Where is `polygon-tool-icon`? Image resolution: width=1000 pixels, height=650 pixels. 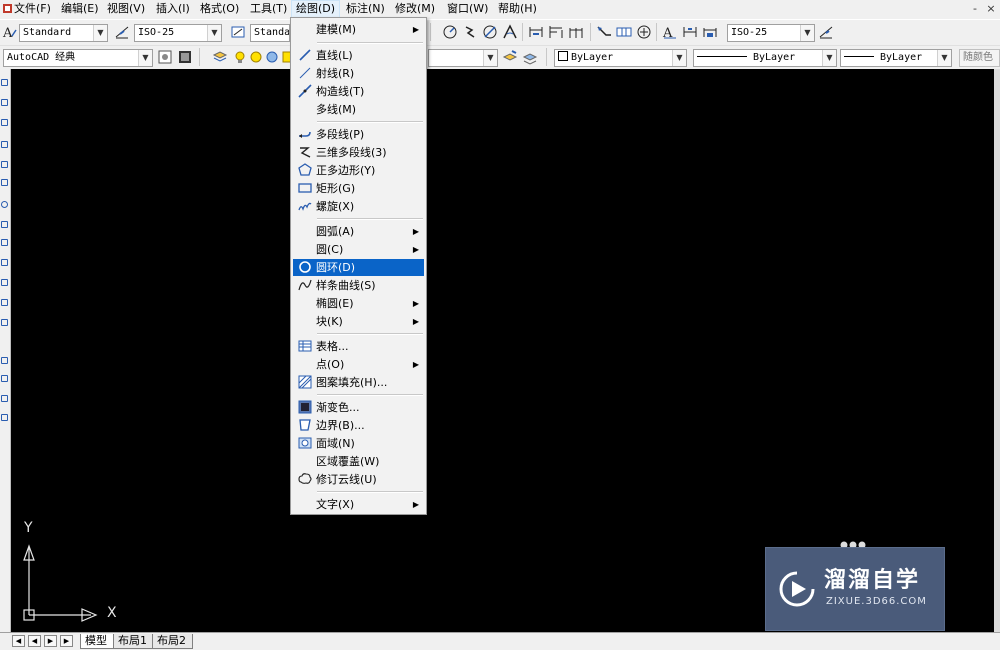
polygon-tool-icon is located at coordinates (4, 144).